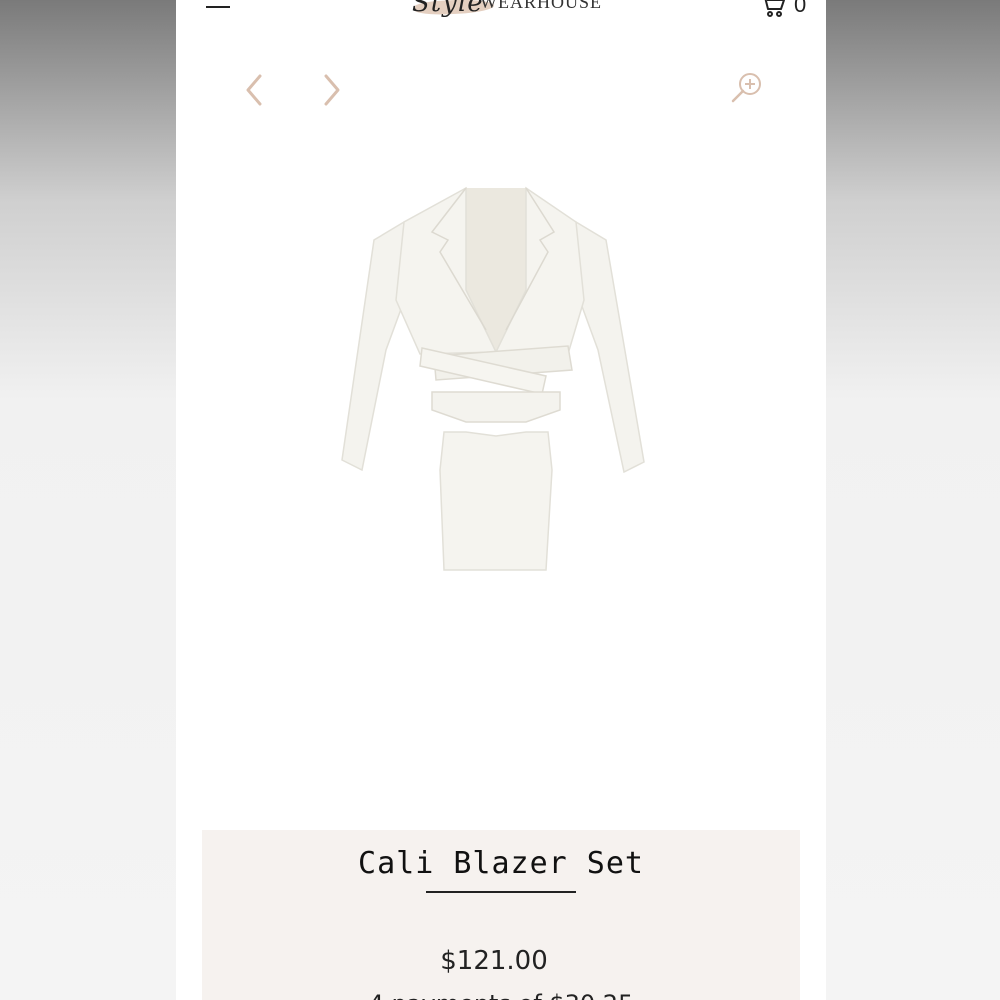 This screenshot has height=1000, width=1000. I want to click on title-underline, so click(501, 892).